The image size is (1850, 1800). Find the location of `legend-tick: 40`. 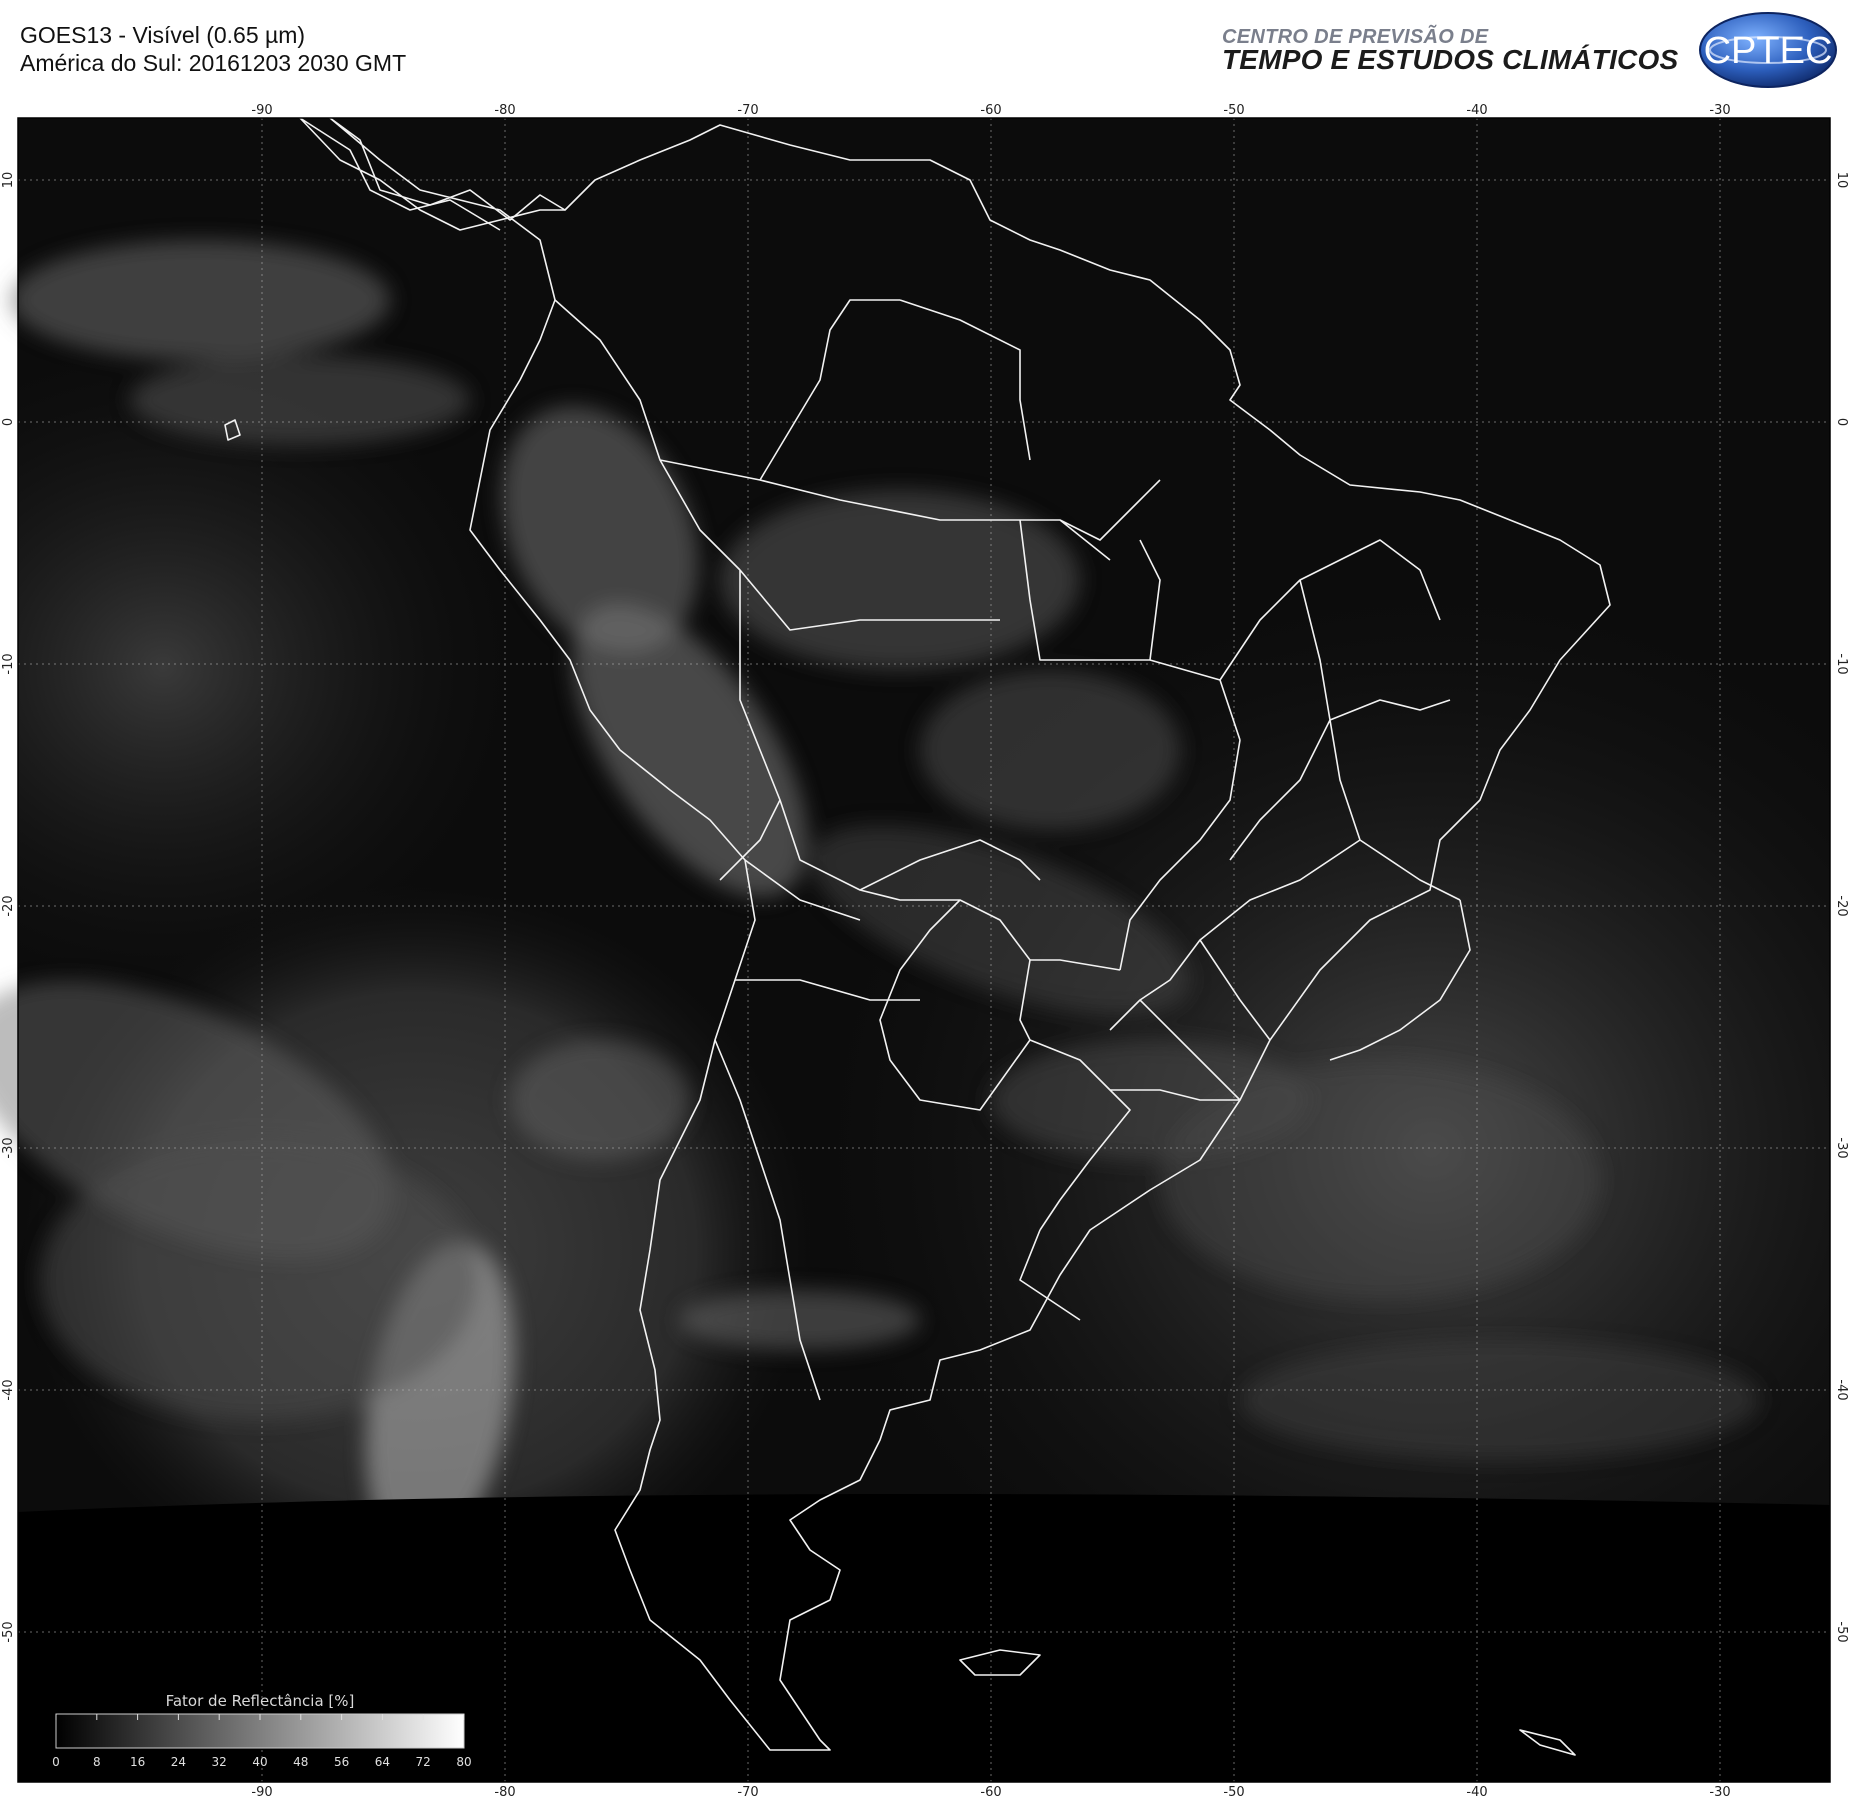

legend-tick: 40 is located at coordinates (259, 1762).